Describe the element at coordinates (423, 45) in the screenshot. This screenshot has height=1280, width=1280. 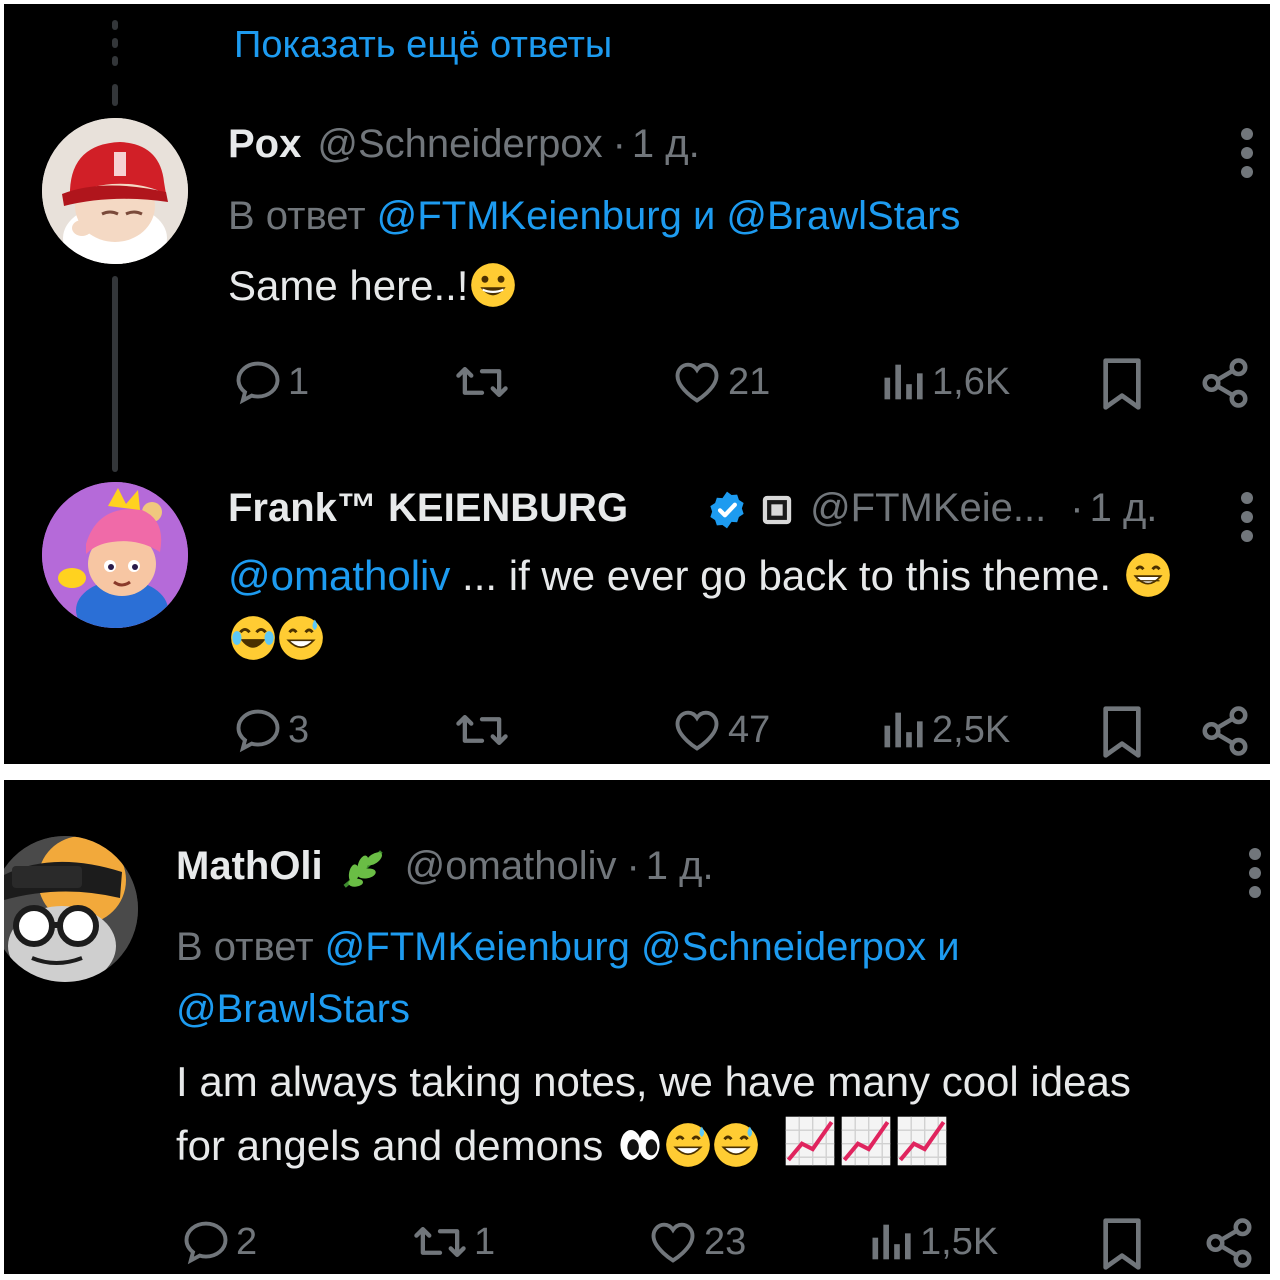
I see `show-more-replies-link: Показать ещё ответы` at that location.